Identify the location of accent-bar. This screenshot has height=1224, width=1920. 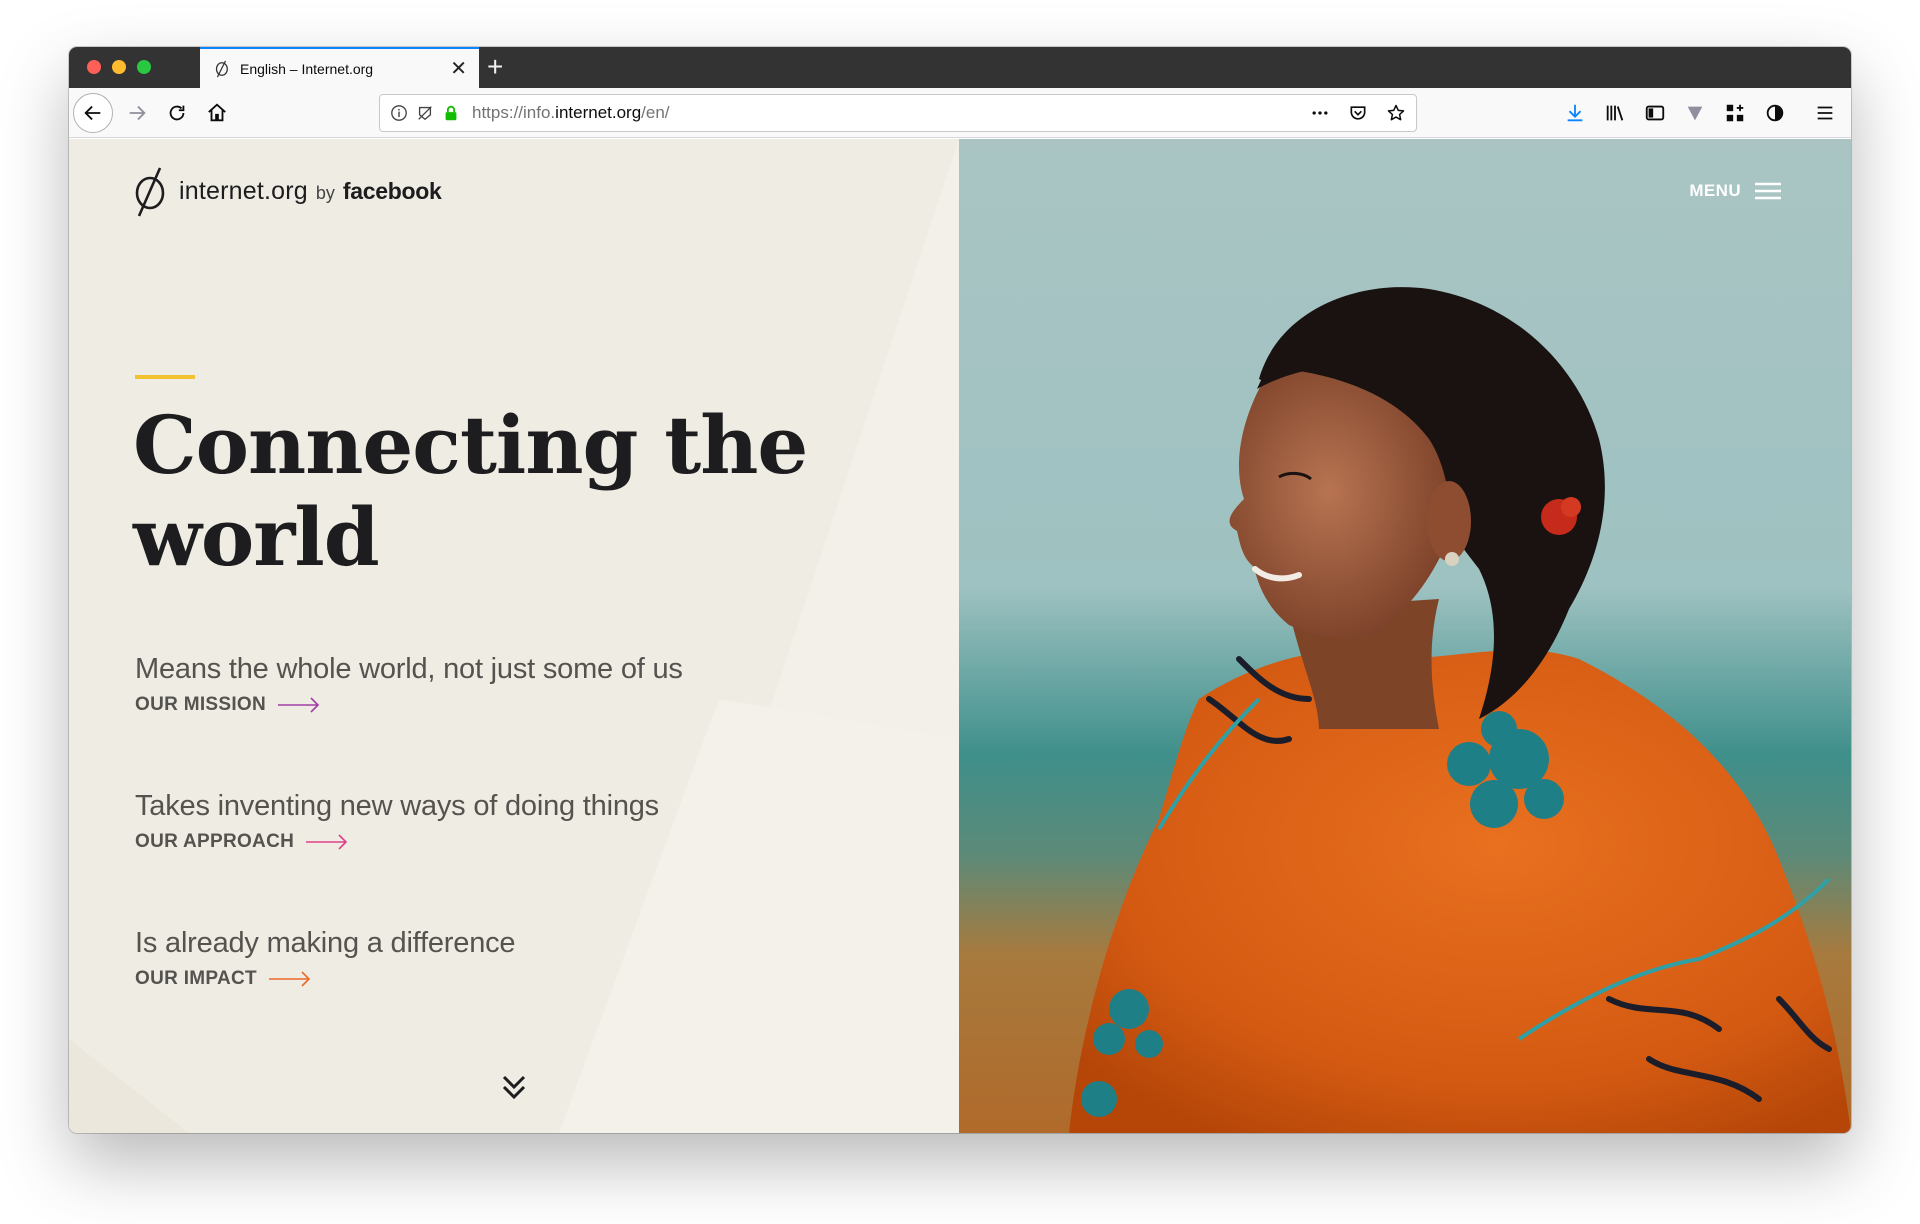
(165, 377).